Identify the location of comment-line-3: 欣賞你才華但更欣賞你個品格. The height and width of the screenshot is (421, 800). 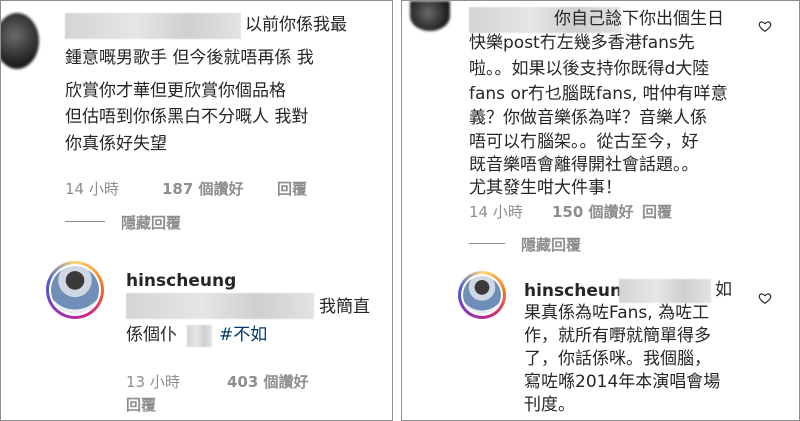
(175, 91).